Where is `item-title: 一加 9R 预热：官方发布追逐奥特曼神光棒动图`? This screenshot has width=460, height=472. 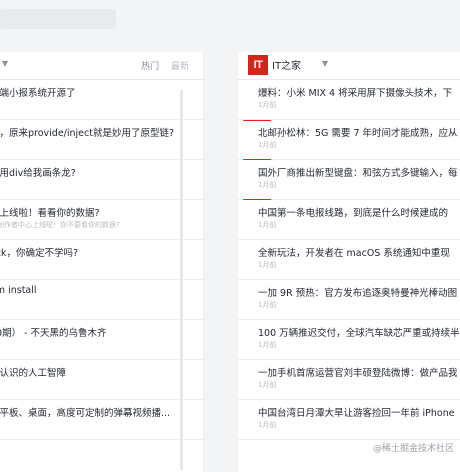
item-title: 一加 9R 预热：官方发布追逐奥特曼神光棒动图 is located at coordinates (357, 292).